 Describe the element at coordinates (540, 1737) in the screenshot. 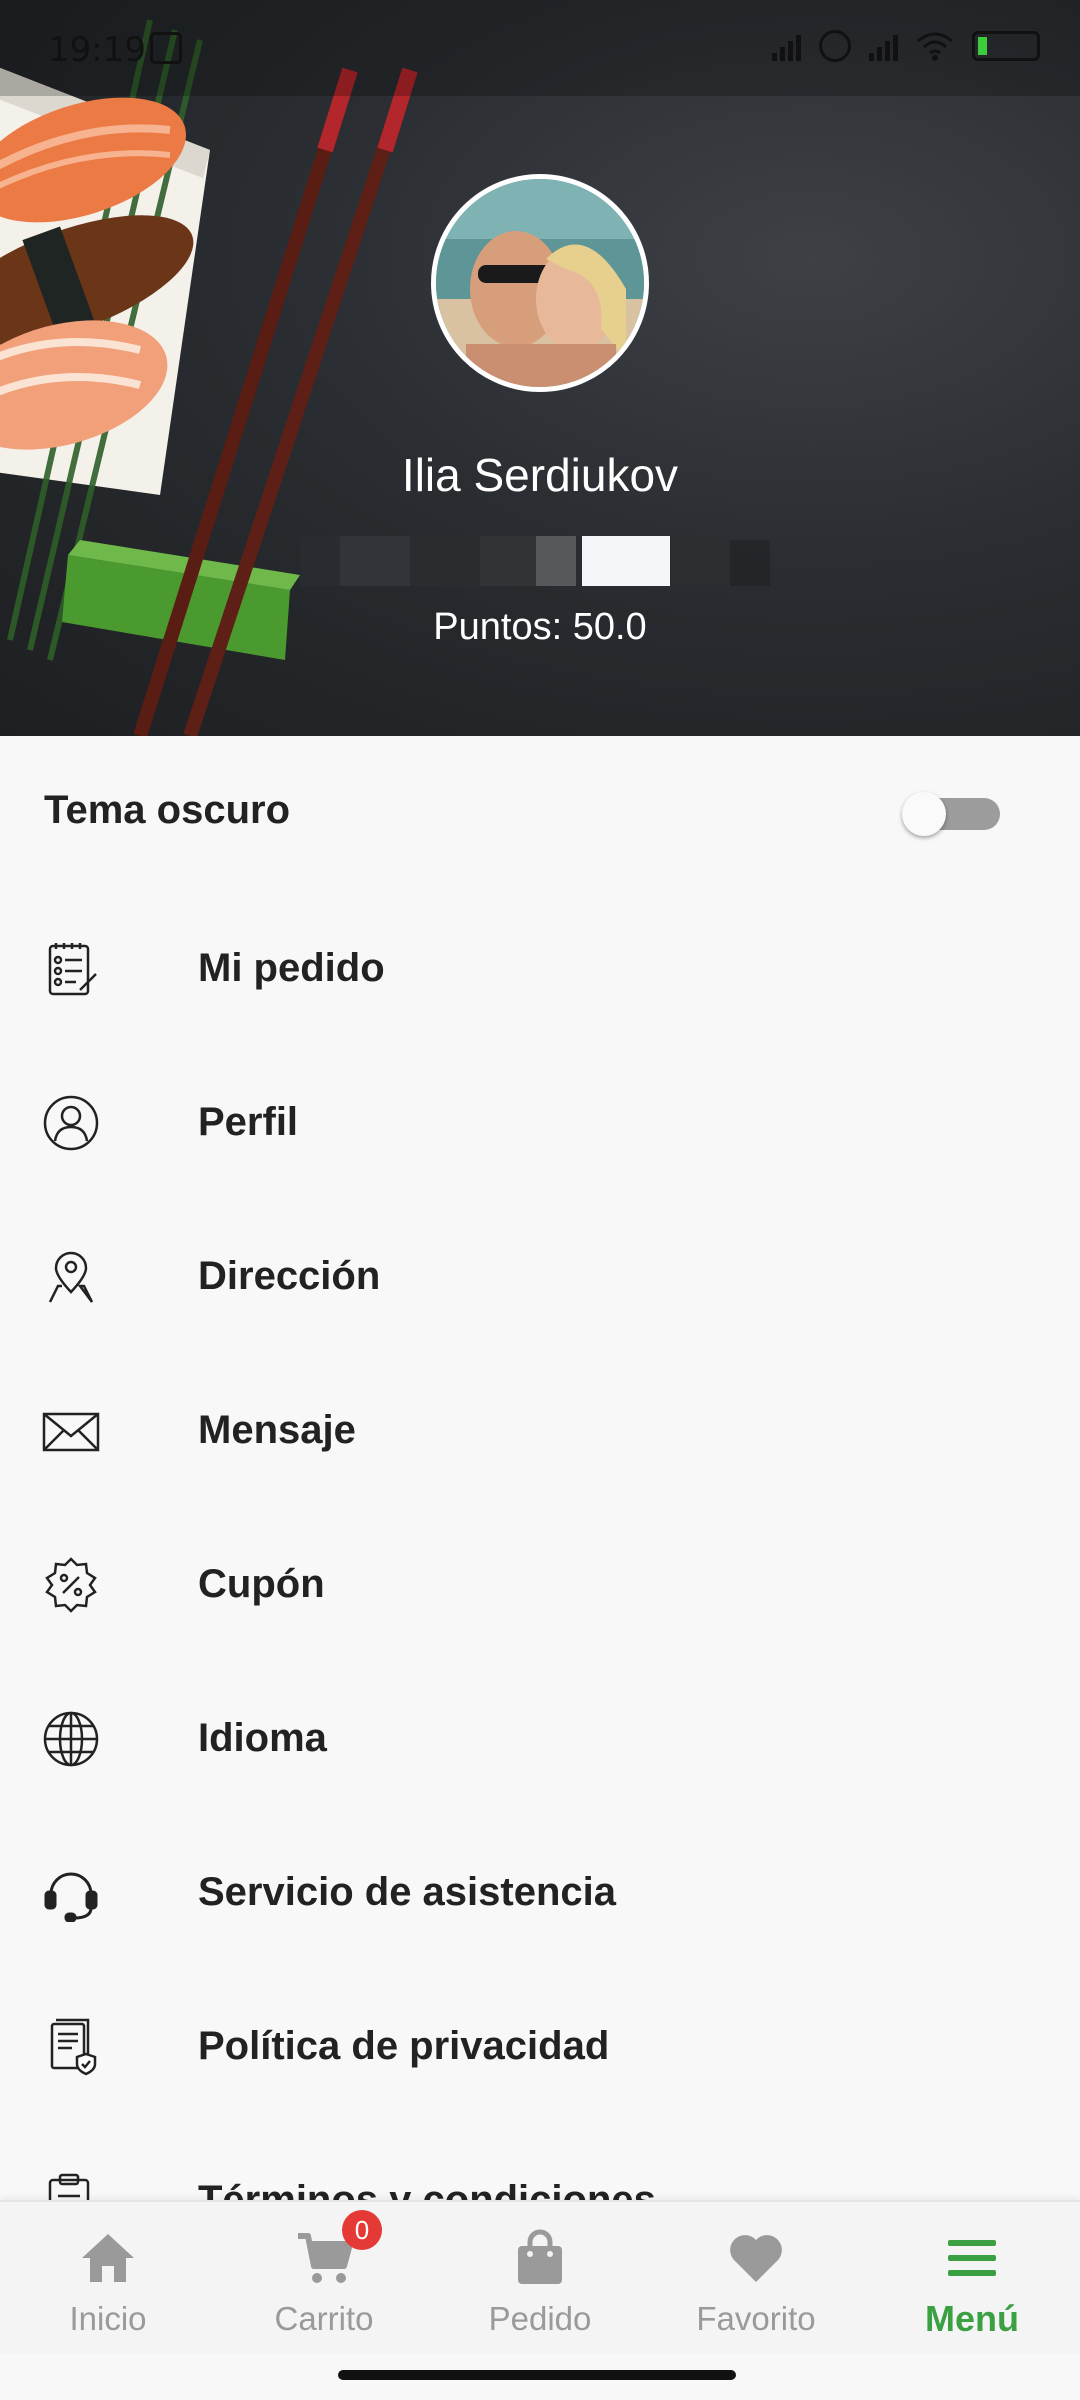

I see `menu-item-language: Idioma` at that location.